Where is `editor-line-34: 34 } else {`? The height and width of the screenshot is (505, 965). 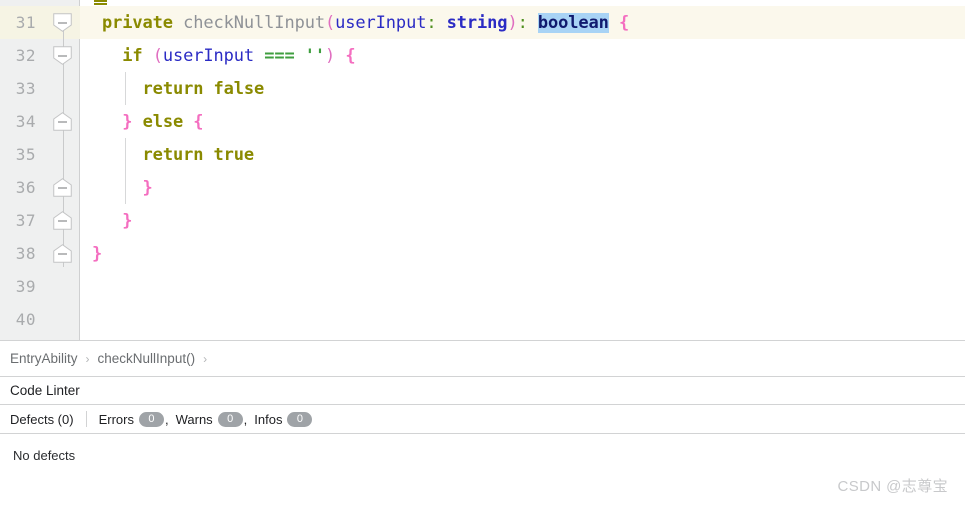
editor-line-34: 34 } else { is located at coordinates (482, 121).